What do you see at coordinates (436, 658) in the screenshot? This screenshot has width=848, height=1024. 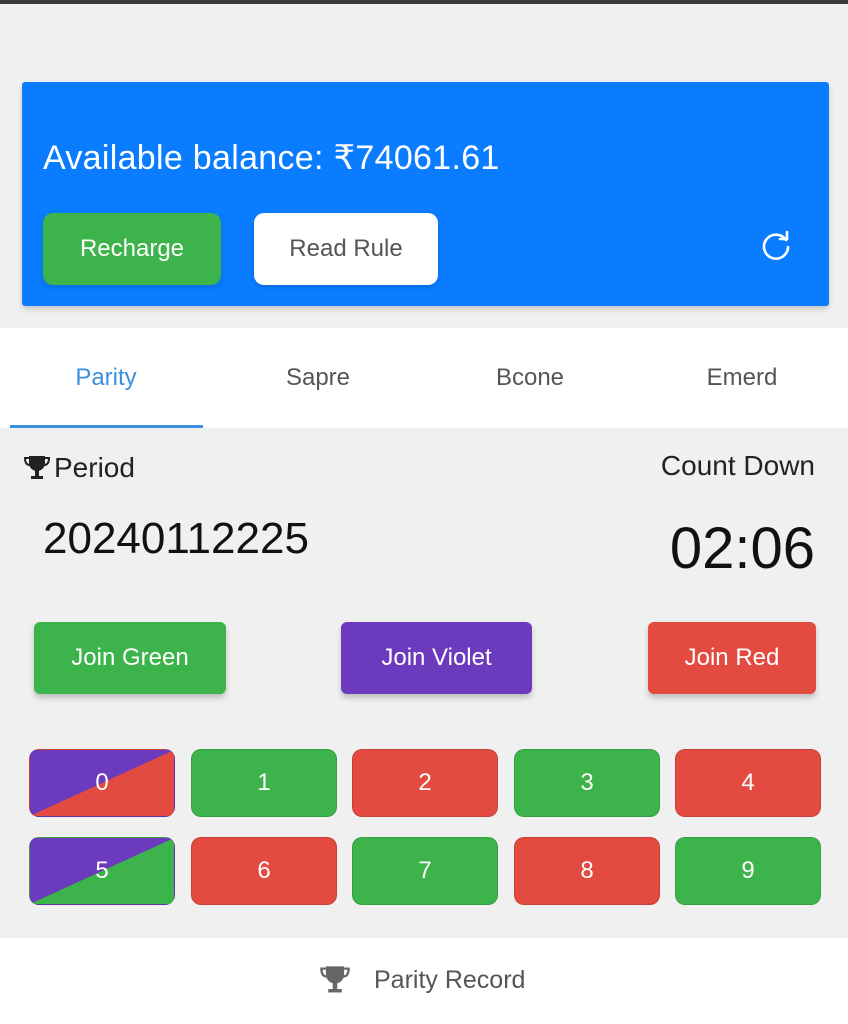 I see `join-violet-button: Join Violet` at bounding box center [436, 658].